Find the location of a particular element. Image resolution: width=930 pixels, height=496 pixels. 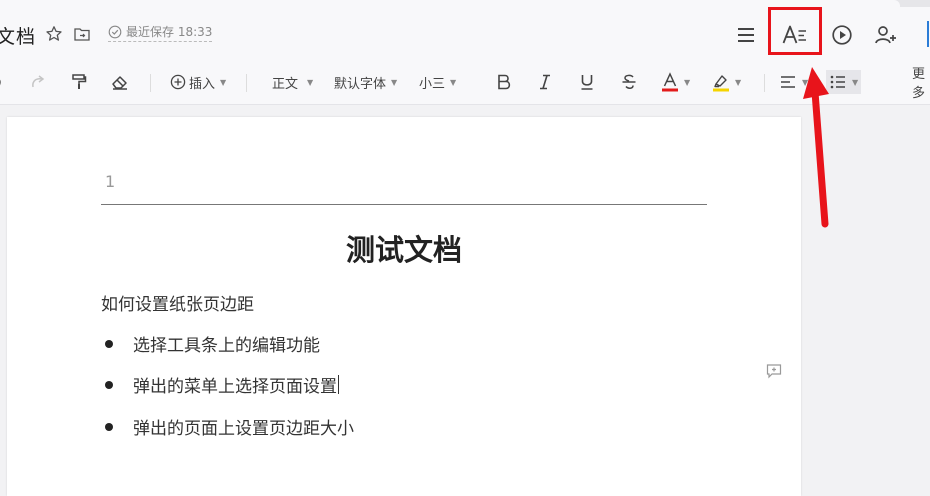

underline-icon is located at coordinates (587, 82).